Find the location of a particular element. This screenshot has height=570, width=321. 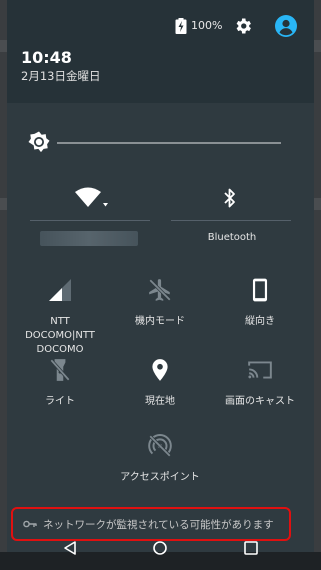

clock-date: 2月13日金曜日 is located at coordinates (61, 76).